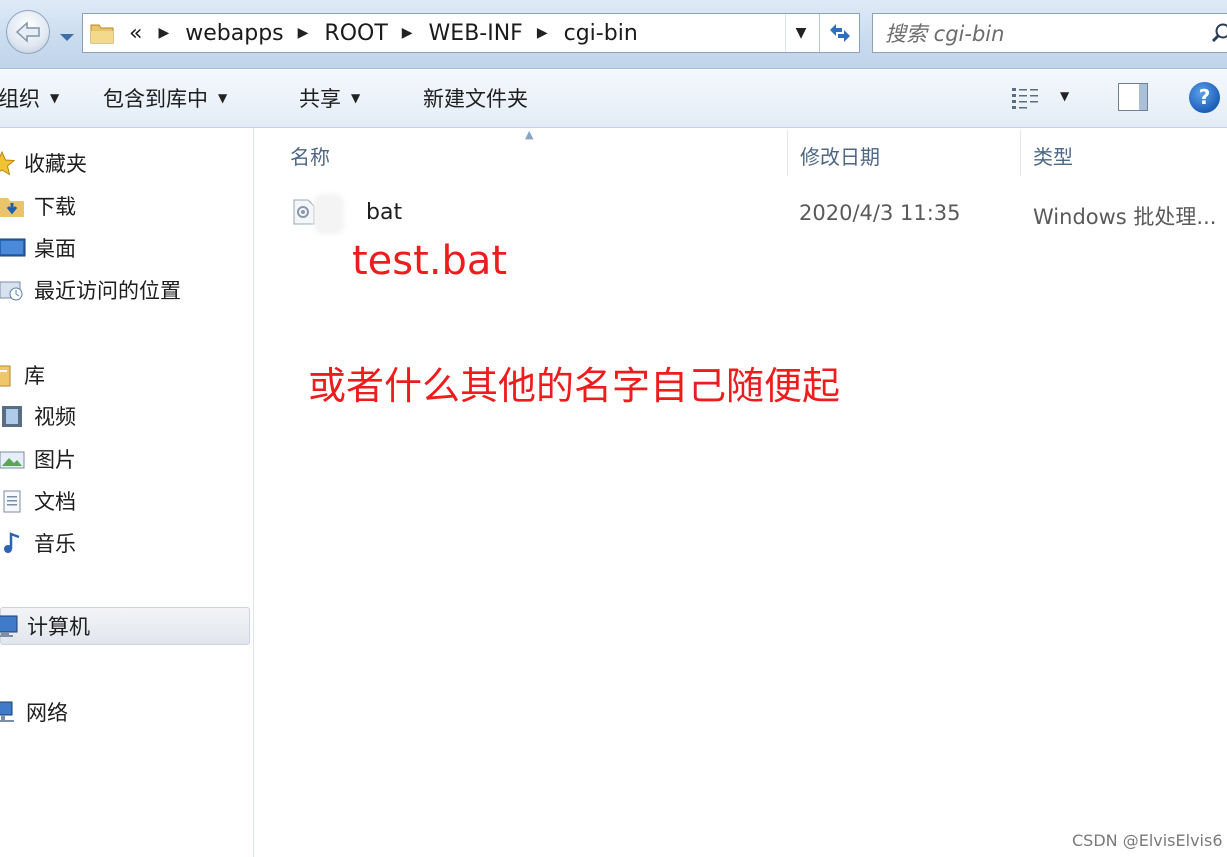 Image resolution: width=1227 pixels, height=857 pixels. What do you see at coordinates (329, 214) in the screenshot?
I see `redacted-patch` at bounding box center [329, 214].